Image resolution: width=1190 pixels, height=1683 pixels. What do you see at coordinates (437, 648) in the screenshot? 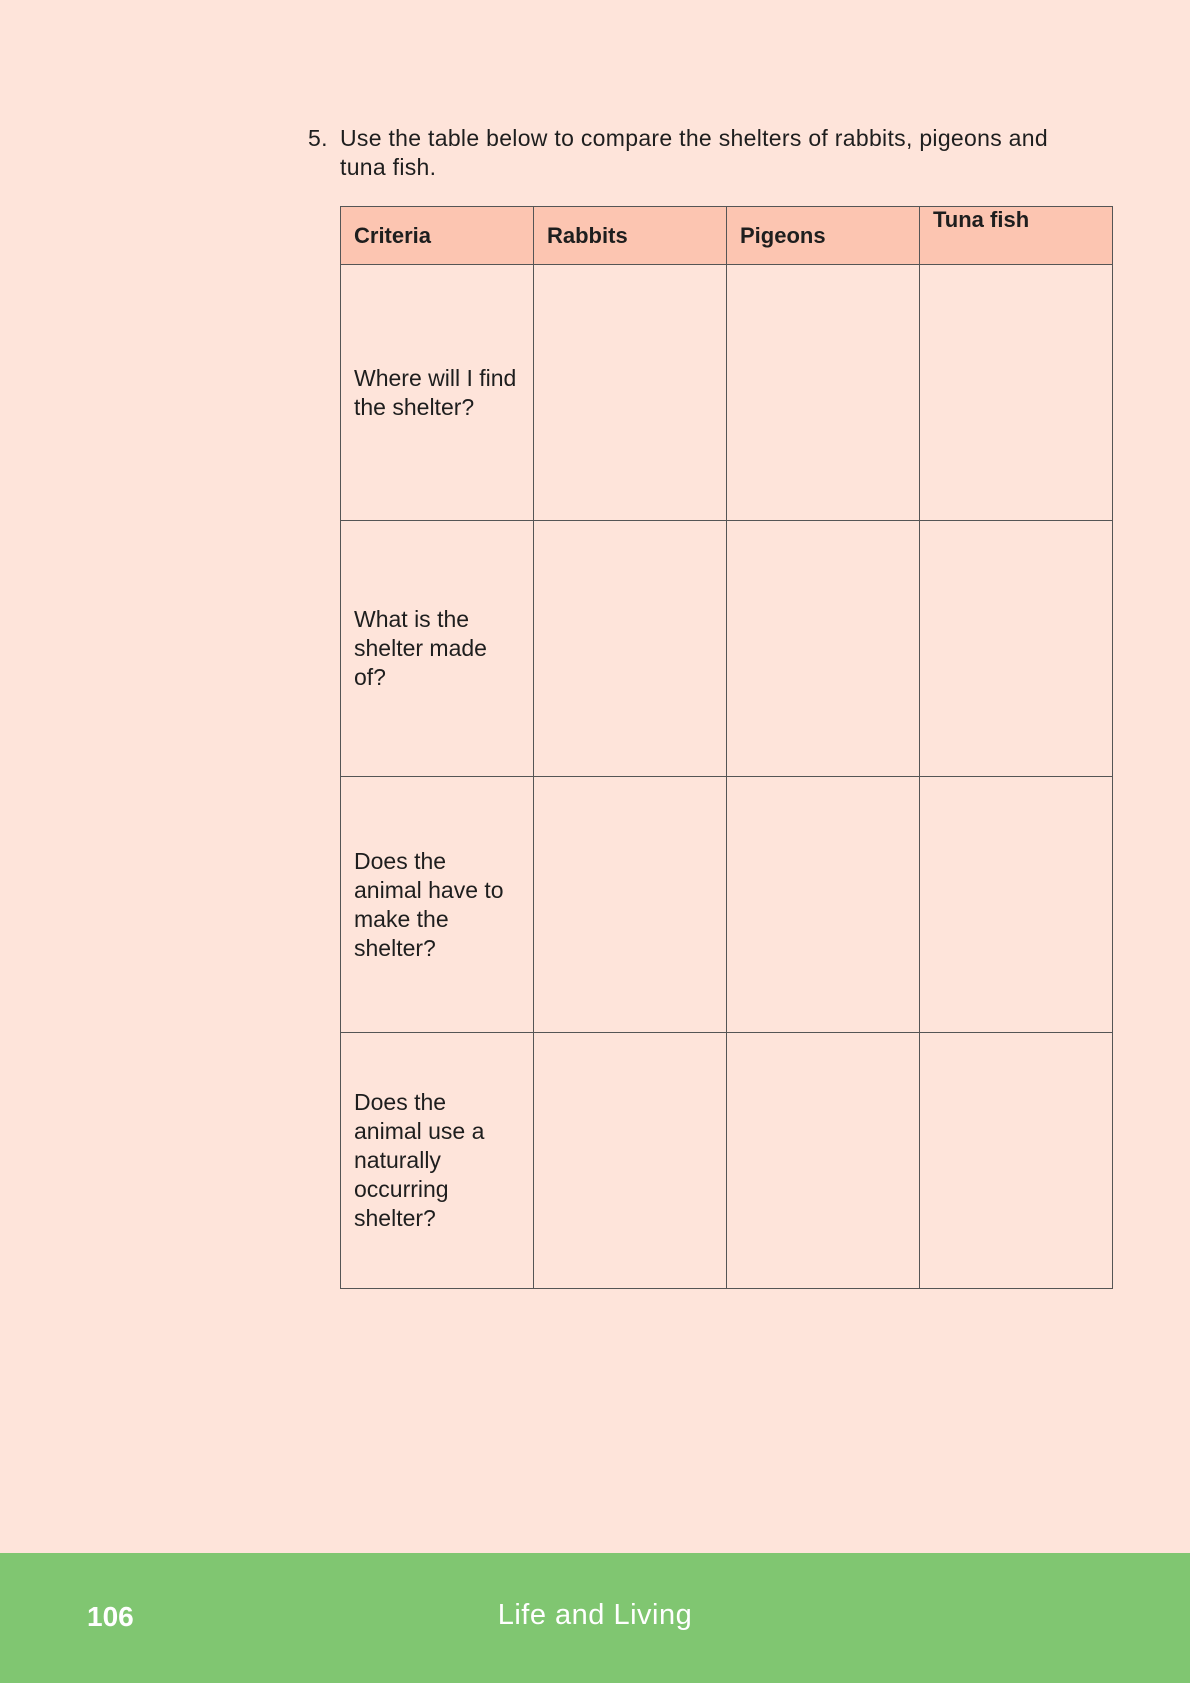
I see `criteria-cell: What is the shelter made of?` at bounding box center [437, 648].